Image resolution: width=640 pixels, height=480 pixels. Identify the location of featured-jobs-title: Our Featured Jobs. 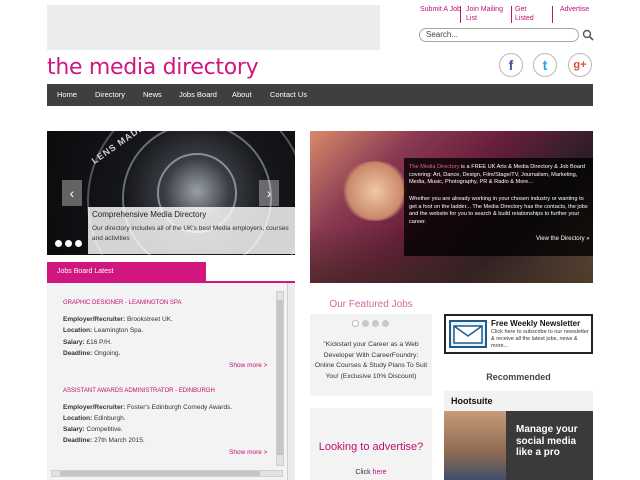
(371, 304).